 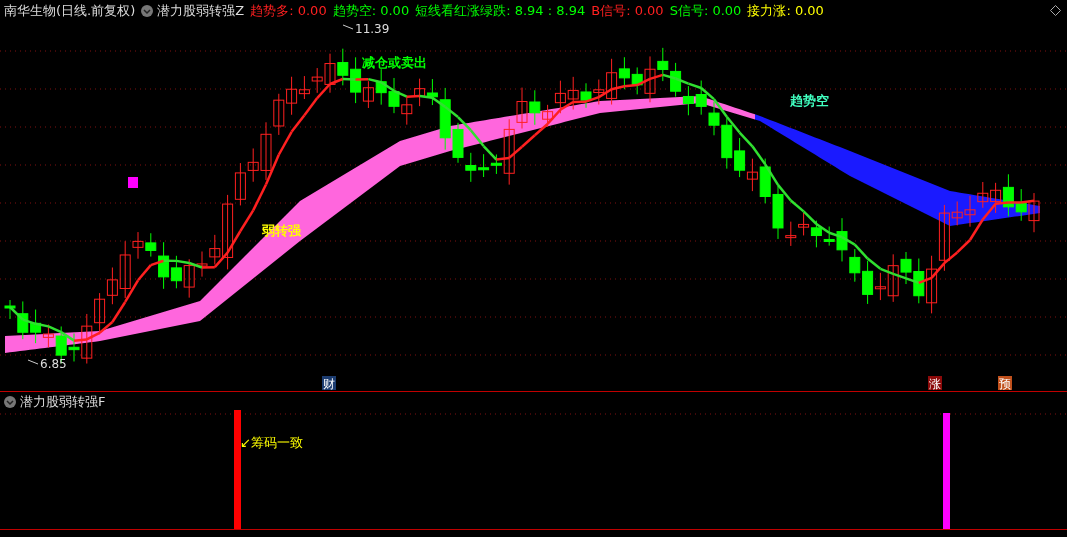 I want to click on annotation-label: ↙筹码一致, so click(x=271, y=443).